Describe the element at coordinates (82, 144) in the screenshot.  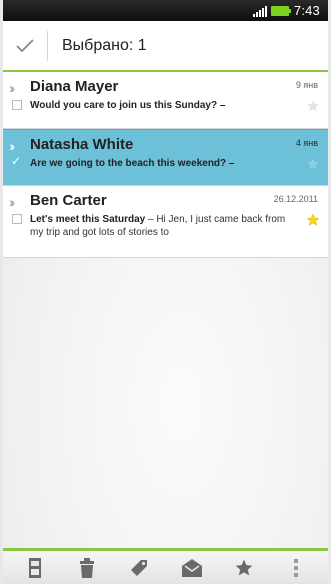
I see `email-sender: Natasha White` at that location.